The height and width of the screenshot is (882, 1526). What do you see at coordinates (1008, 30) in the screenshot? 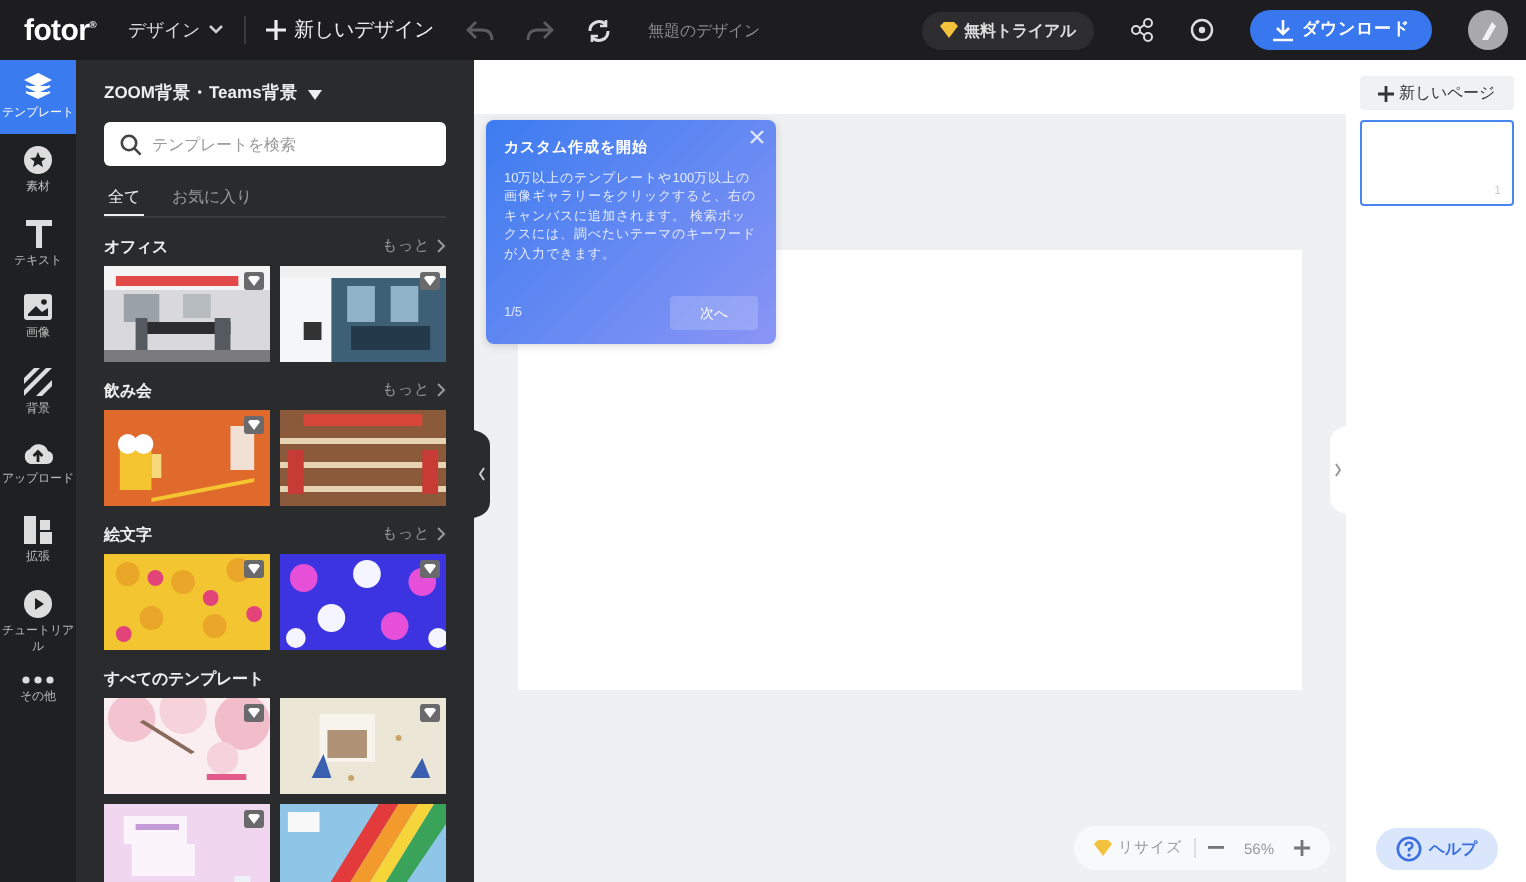
I see `free-trial-button: 無料トライアル` at bounding box center [1008, 30].